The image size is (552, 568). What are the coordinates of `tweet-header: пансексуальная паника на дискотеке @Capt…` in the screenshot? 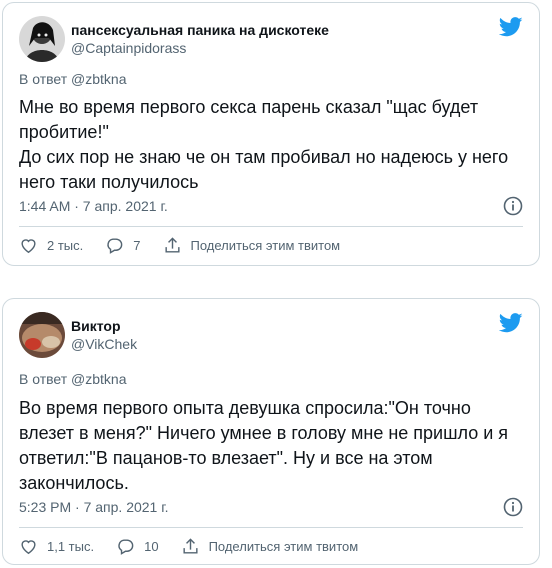 It's located at (174, 39).